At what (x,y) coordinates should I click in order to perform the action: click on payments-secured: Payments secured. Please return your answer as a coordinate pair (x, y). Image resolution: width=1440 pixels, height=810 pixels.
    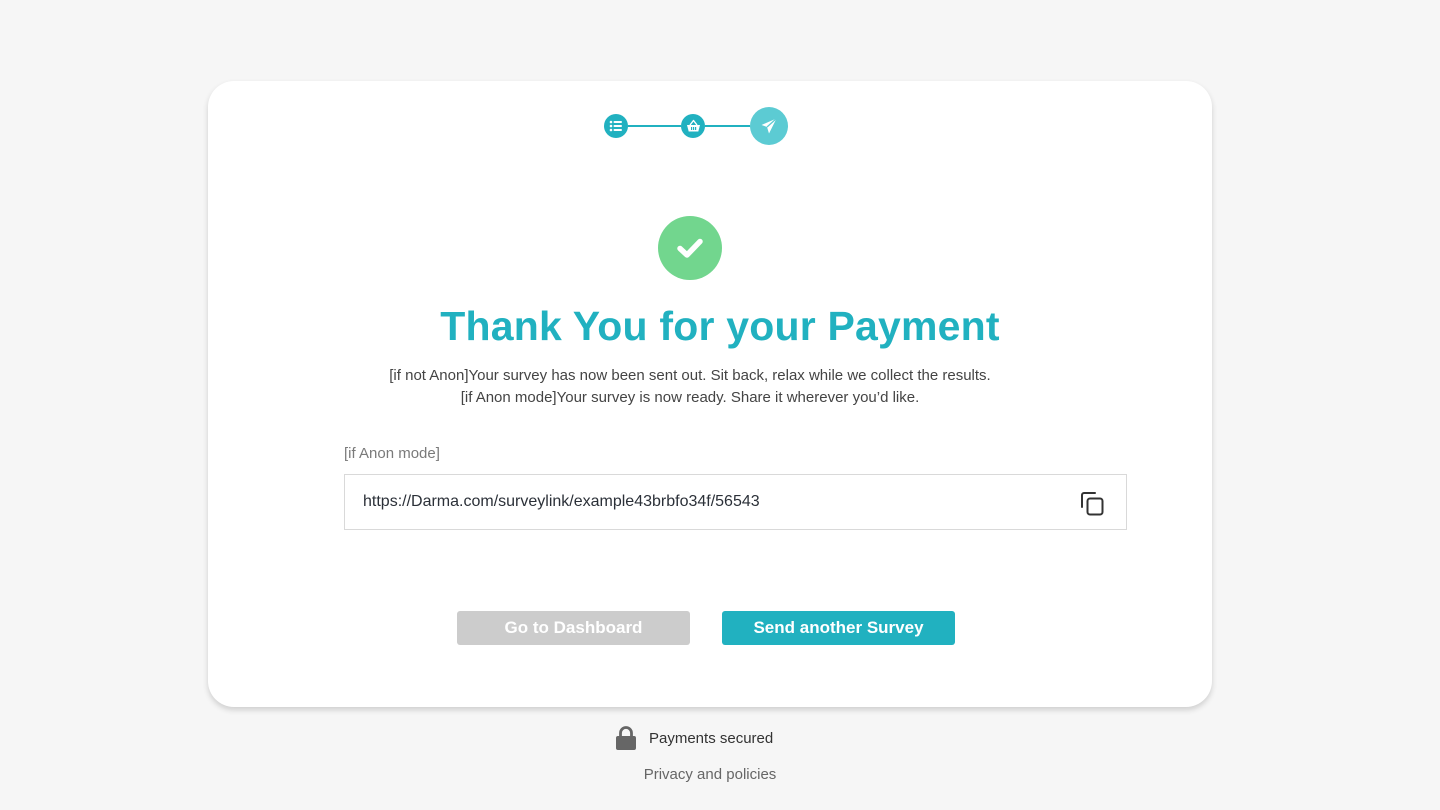
    Looking at the image, I should click on (694, 738).